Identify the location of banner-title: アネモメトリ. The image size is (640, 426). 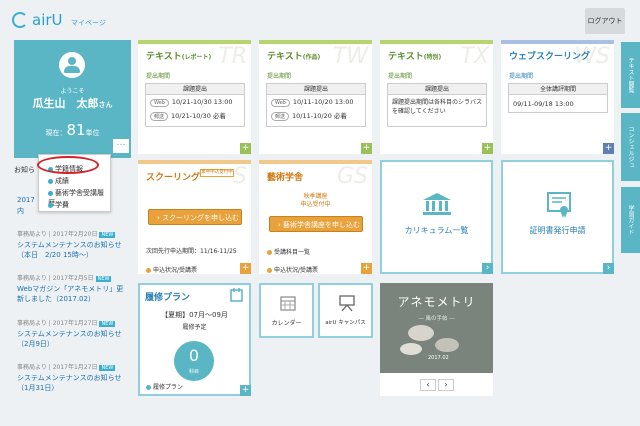
(436, 302).